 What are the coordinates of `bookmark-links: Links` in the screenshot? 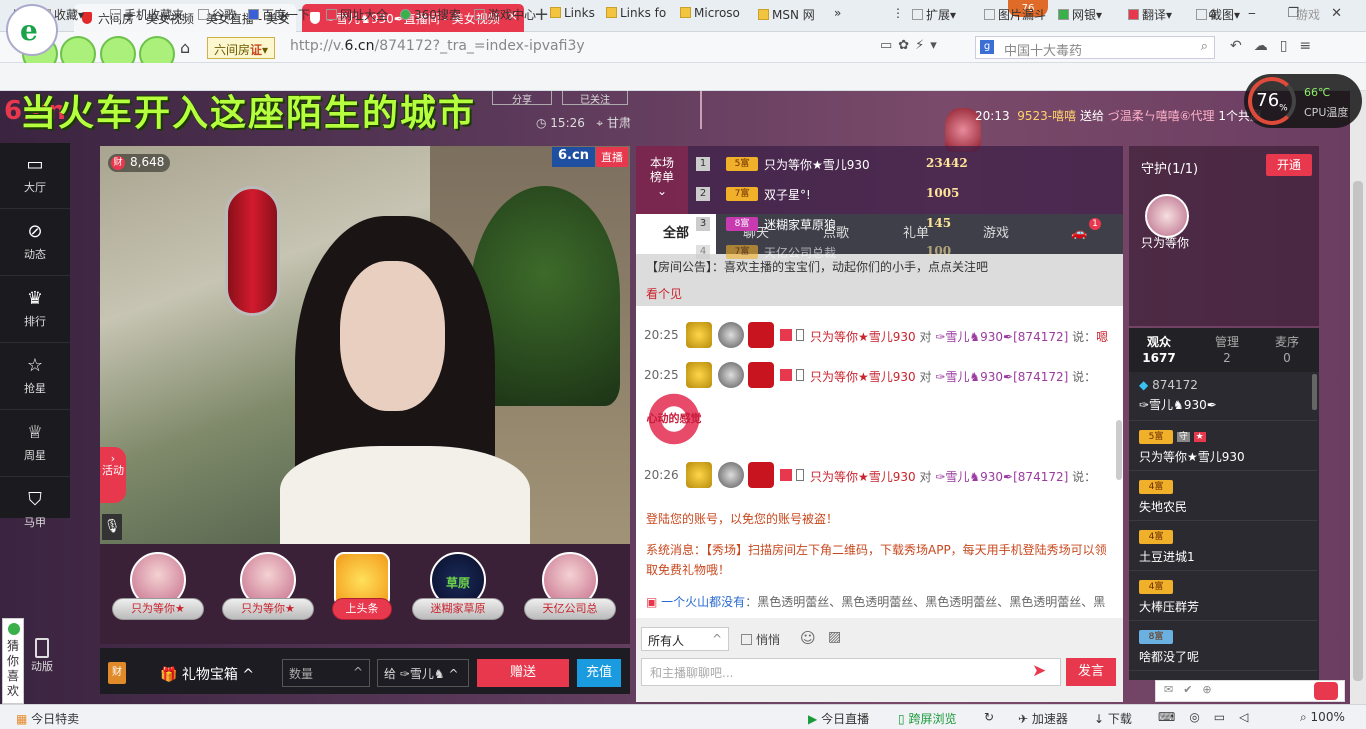 It's located at (572, 13).